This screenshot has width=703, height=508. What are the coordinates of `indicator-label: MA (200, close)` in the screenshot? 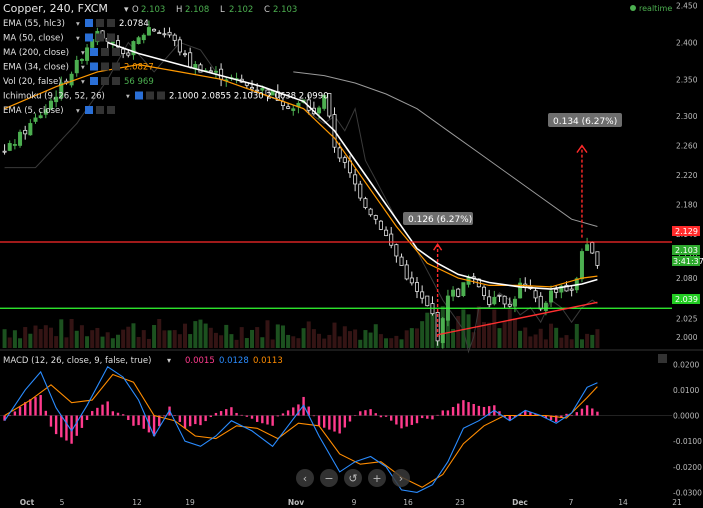 It's located at (36, 53).